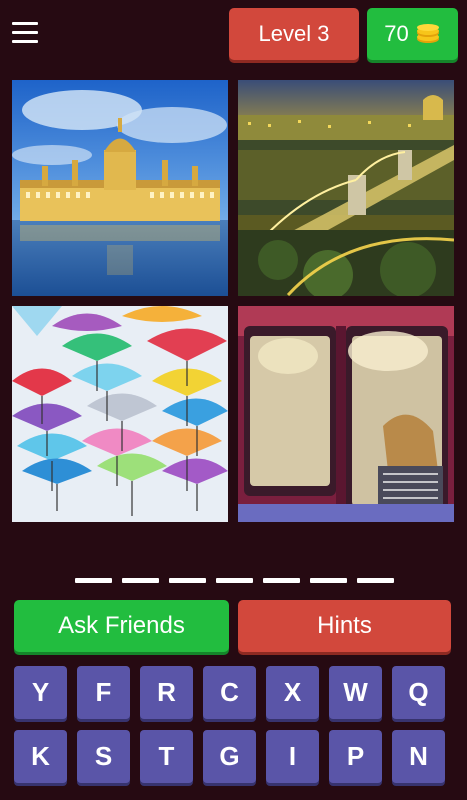  Describe the element at coordinates (355, 756) in the screenshot. I see `letter-key: P` at that location.